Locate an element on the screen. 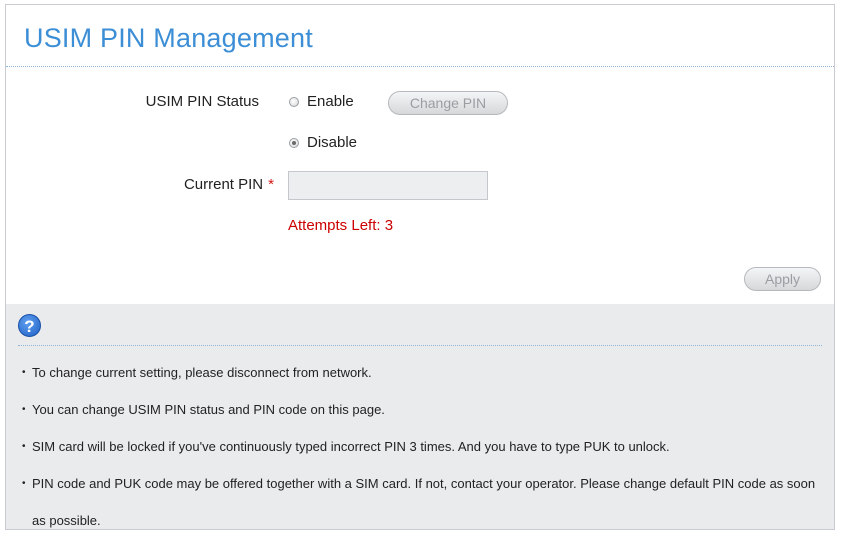 This screenshot has height=539, width=841. help-divider is located at coordinates (420, 345).